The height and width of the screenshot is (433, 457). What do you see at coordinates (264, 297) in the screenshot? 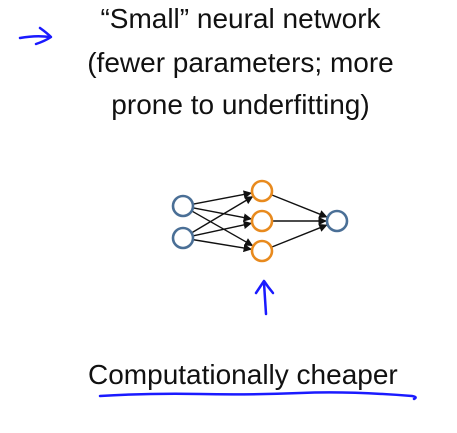
I see `hand-drawn-up-arrow-icon` at bounding box center [264, 297].